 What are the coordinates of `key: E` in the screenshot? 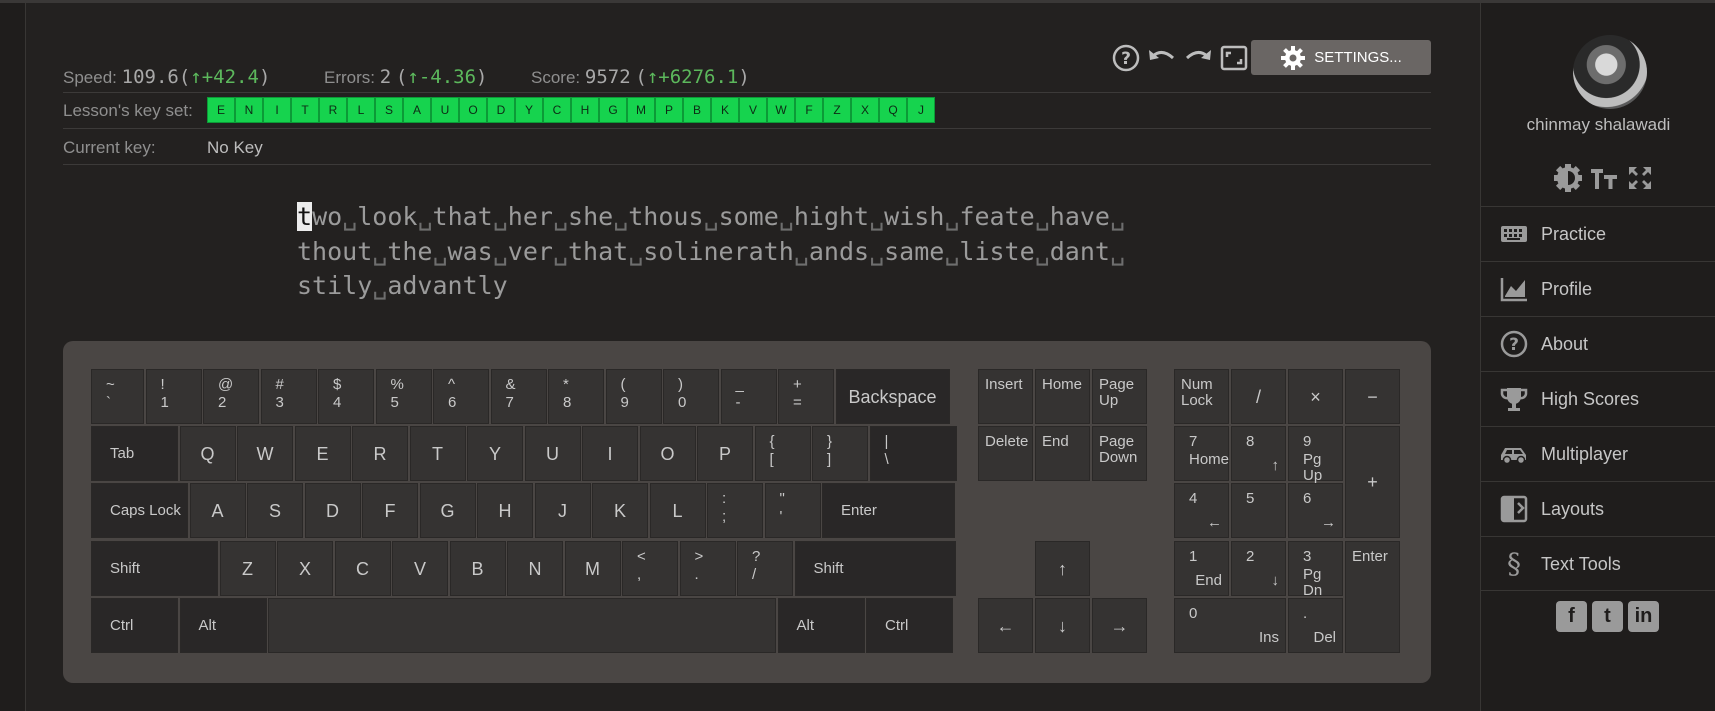 It's located at (322, 453).